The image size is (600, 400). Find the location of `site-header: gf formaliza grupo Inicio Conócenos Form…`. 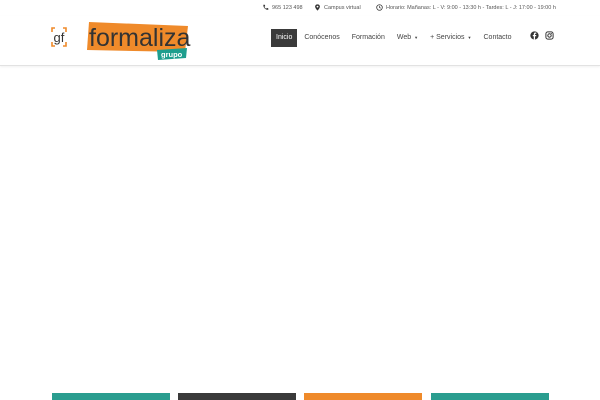

site-header: gf formaliza grupo Inicio Conócenos Form… is located at coordinates (300, 41).